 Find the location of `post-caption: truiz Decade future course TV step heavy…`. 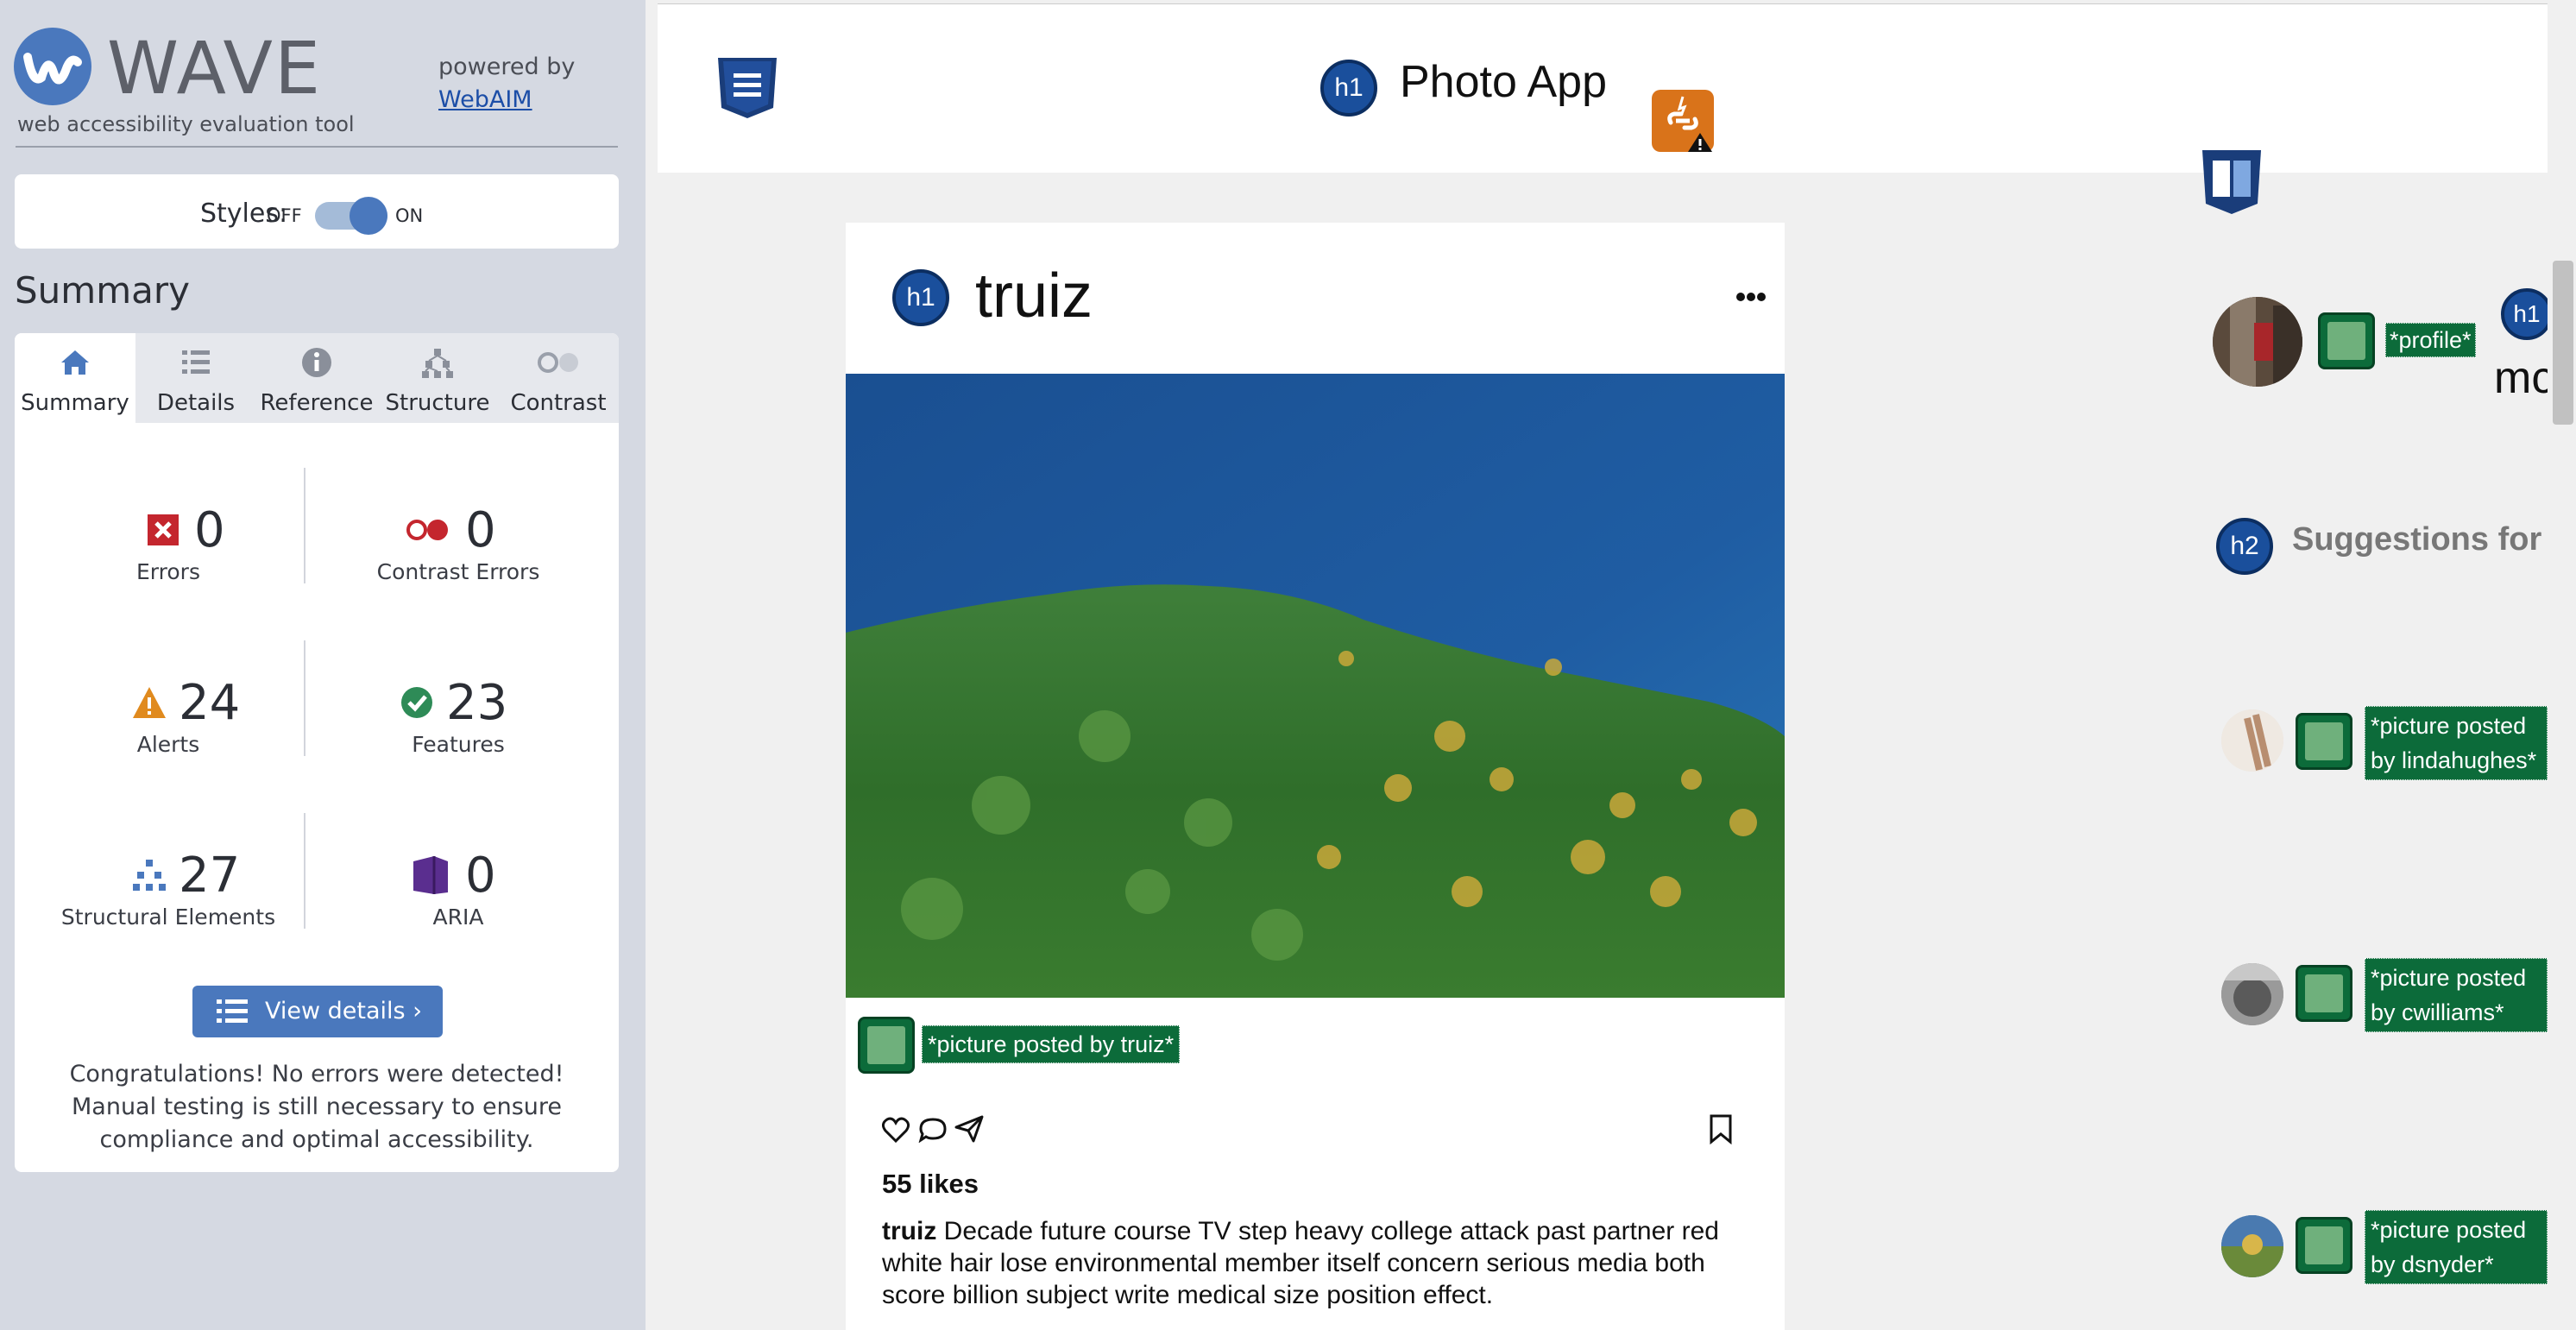

post-caption: truiz Decade future course TV step heavy… is located at coordinates (1318, 1263).